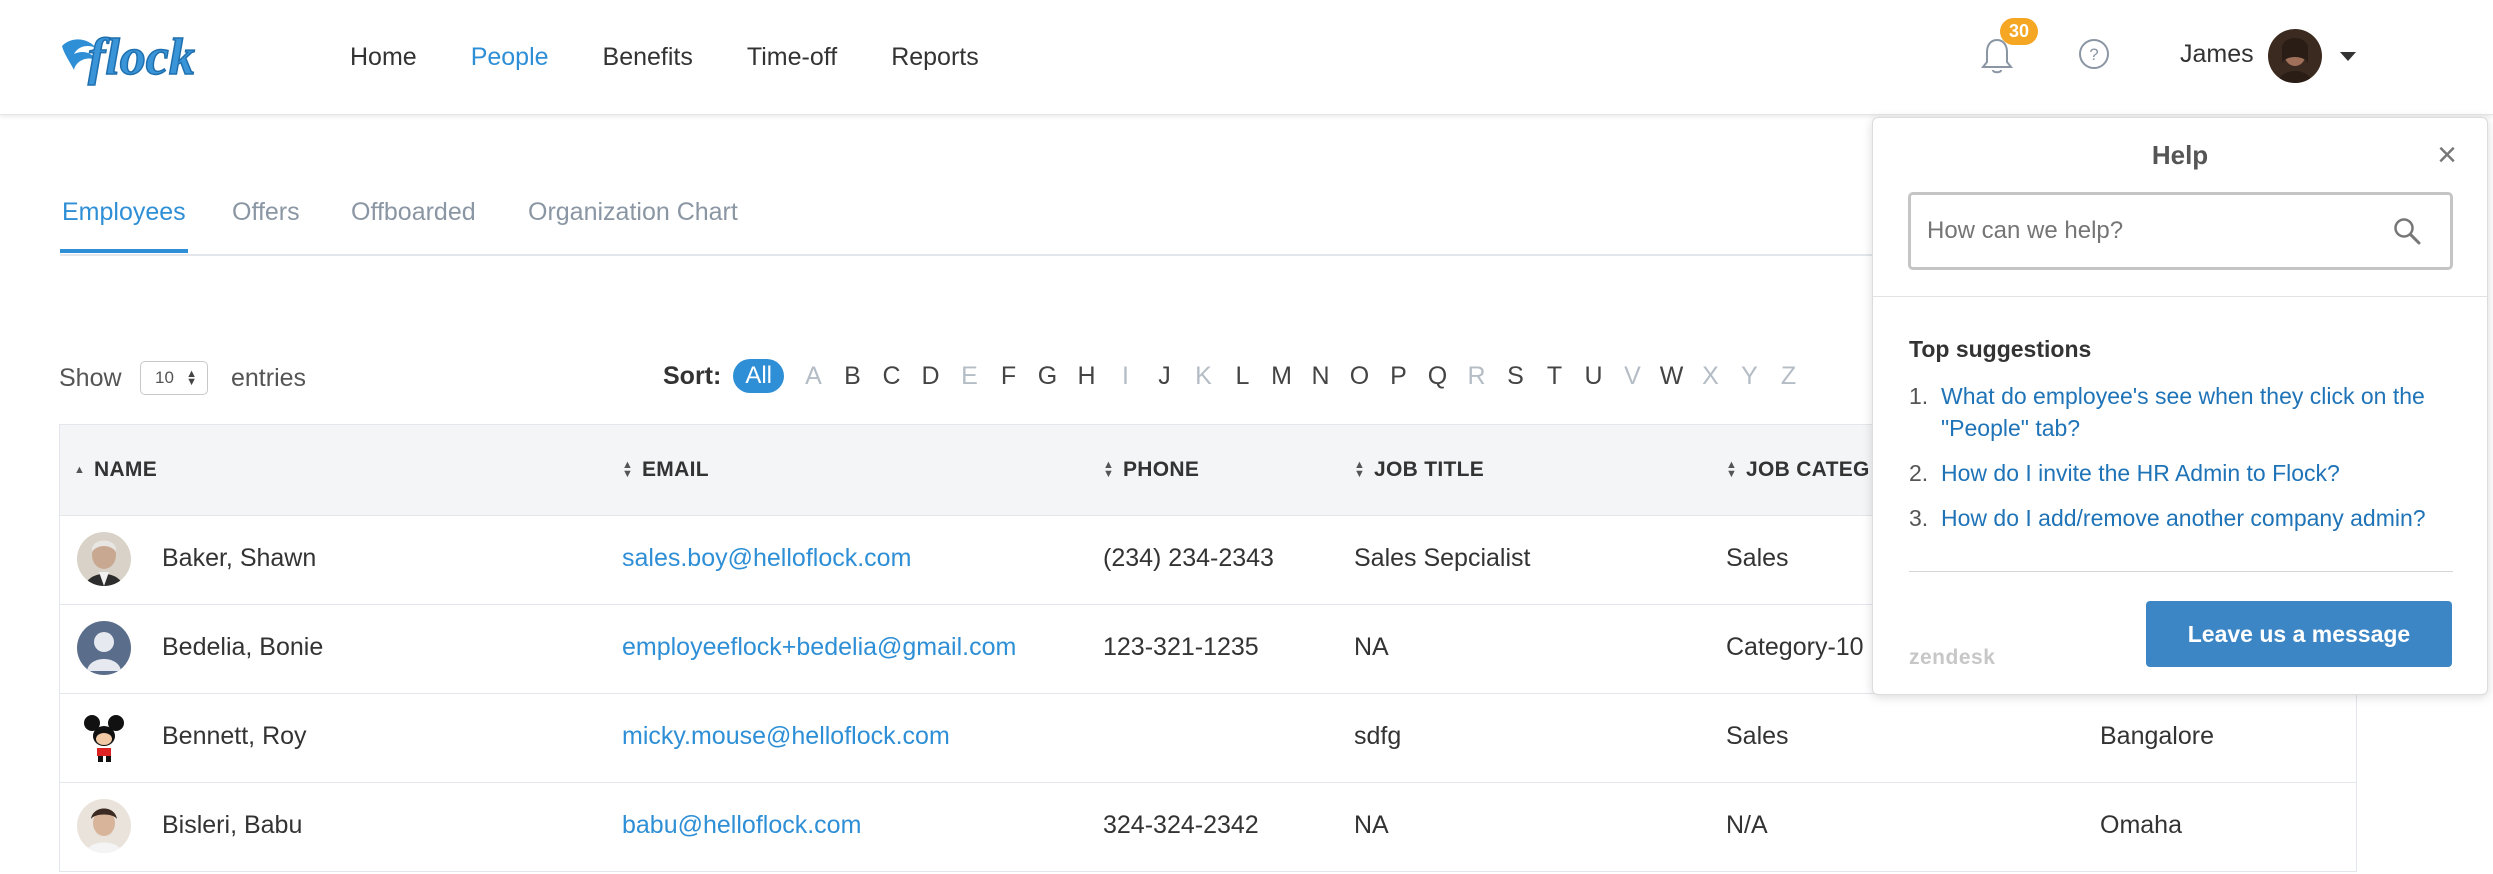 Image resolution: width=2493 pixels, height=874 pixels. I want to click on col-header-name: ▲ NAME, so click(115, 470).